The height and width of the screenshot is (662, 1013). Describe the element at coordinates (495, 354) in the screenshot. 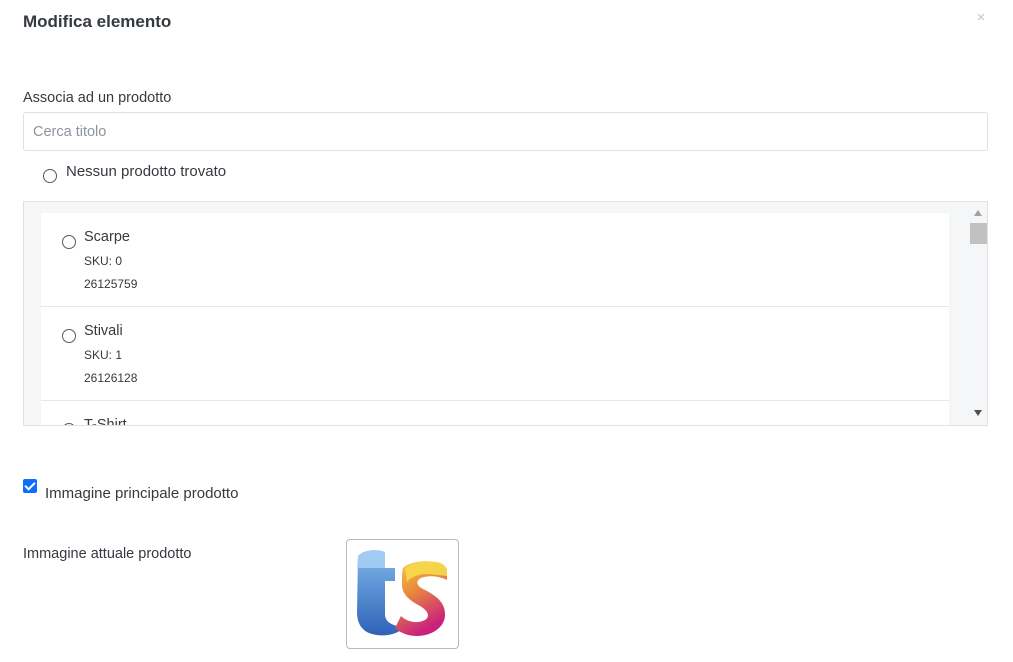

I see `product-list-item: Stivali SKU: 1 26126128` at that location.